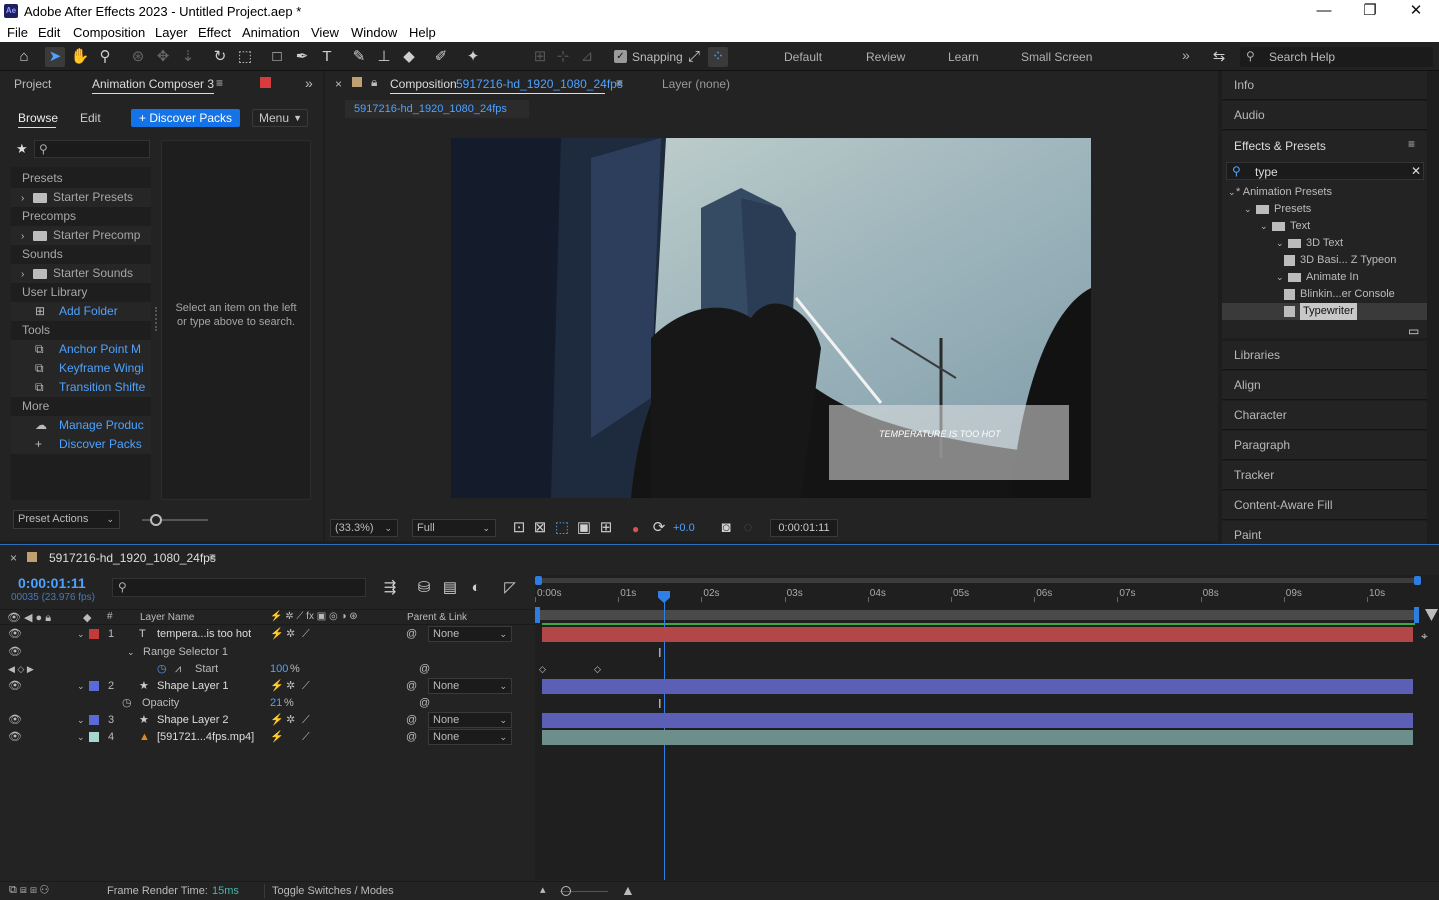  I want to click on work-area-end, so click(1416, 615).